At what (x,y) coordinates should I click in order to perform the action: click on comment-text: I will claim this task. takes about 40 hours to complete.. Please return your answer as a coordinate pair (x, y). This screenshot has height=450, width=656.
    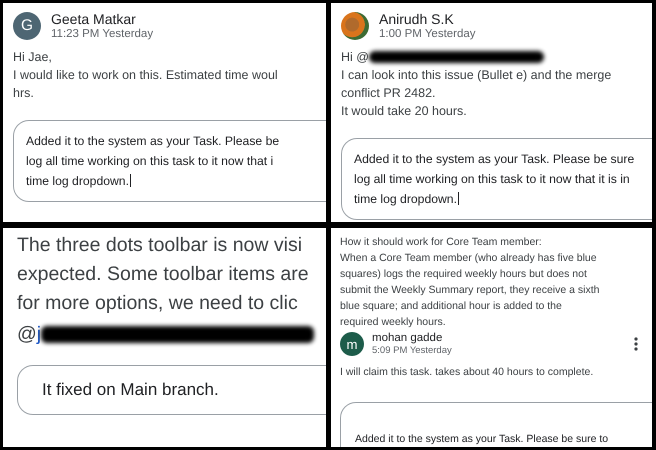
    Looking at the image, I should click on (467, 372).